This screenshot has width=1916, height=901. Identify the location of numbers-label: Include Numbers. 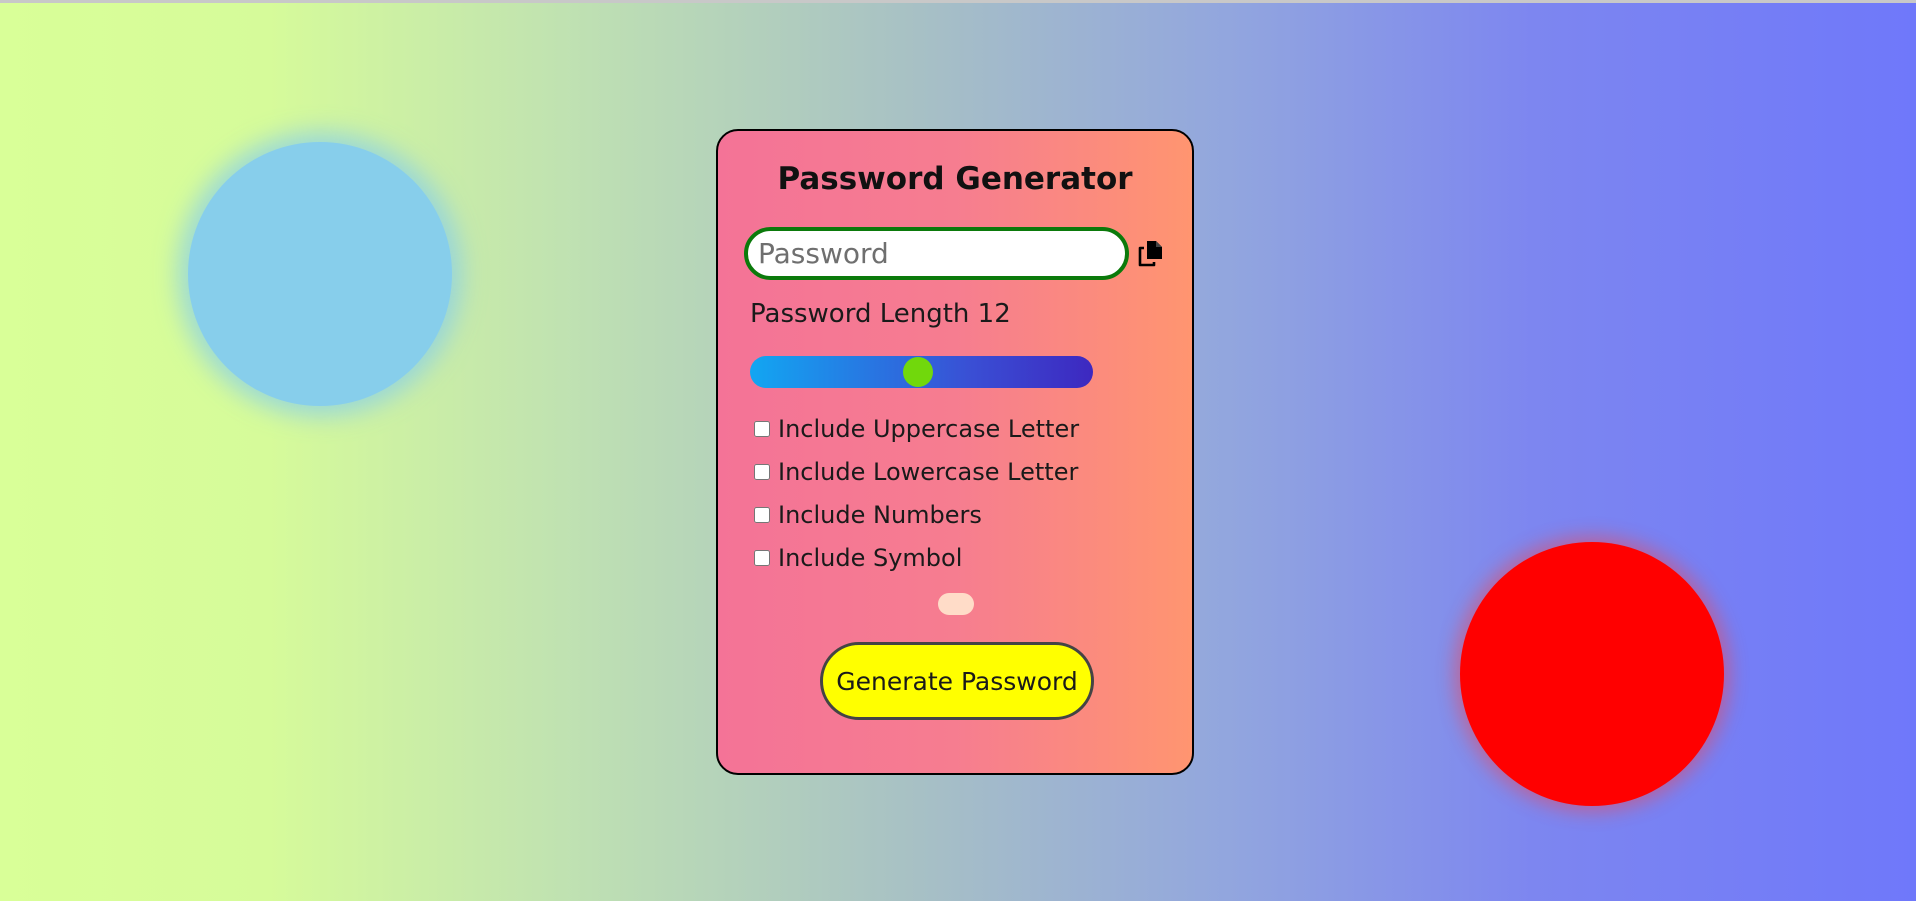
(880, 514).